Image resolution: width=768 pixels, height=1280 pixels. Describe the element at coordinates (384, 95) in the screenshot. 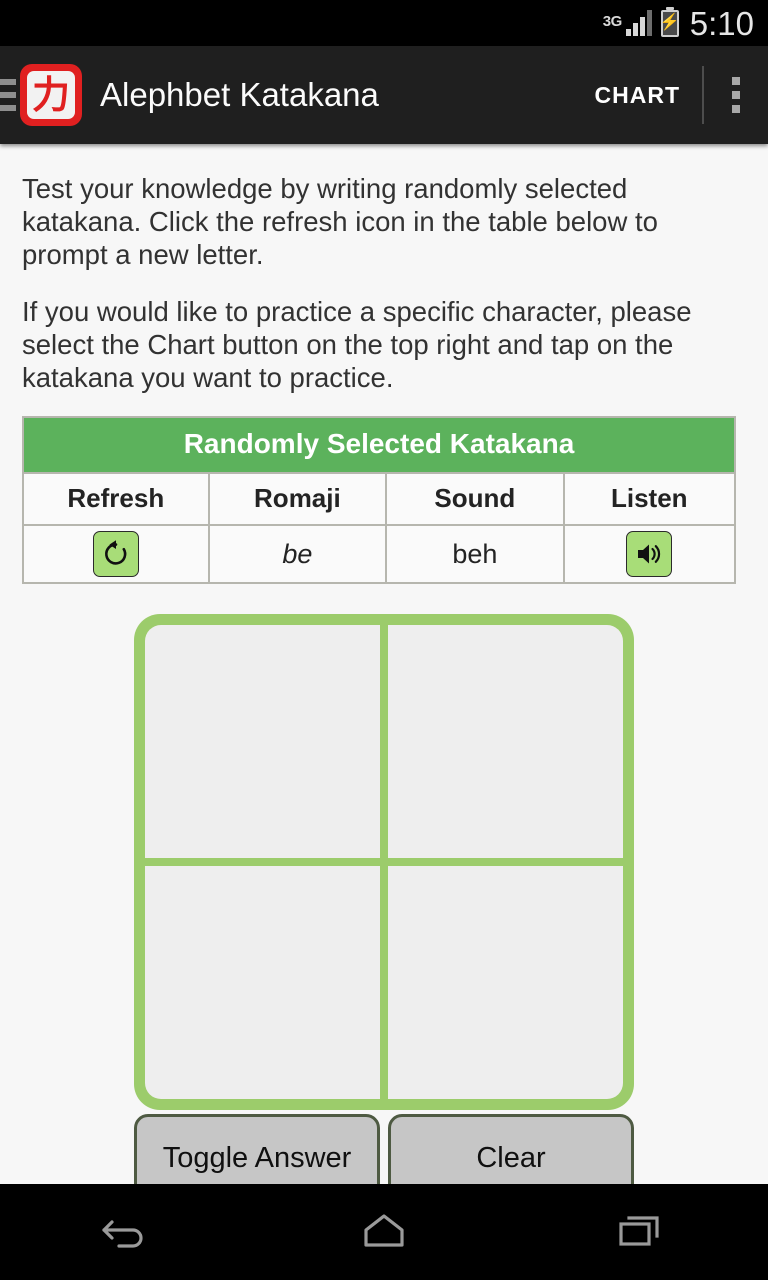

I see `action-bar: 力 Alephbet Katakana CHART` at that location.